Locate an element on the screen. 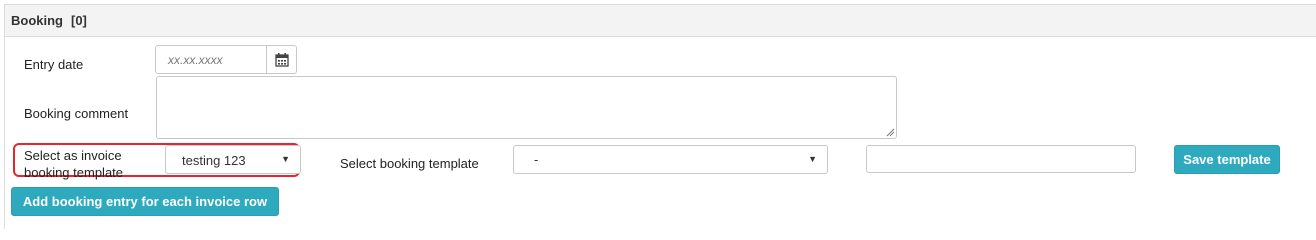 The width and height of the screenshot is (1316, 240). booking-template-label: Select booking template is located at coordinates (409, 163).